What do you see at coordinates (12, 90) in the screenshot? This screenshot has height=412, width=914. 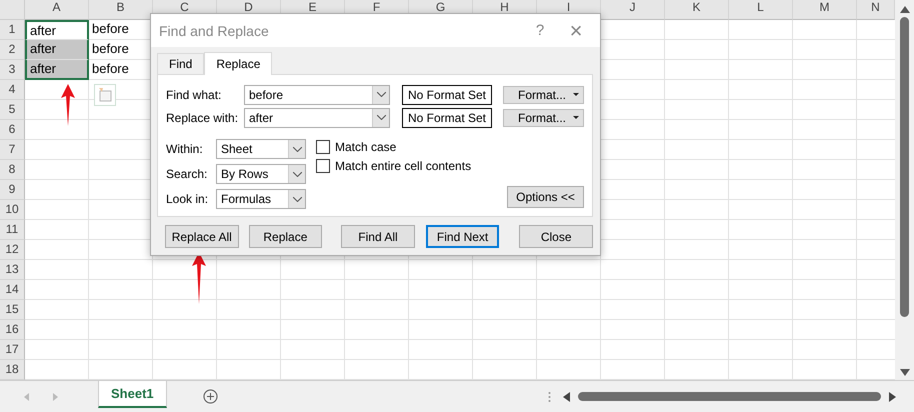 I see `row-header: 4` at bounding box center [12, 90].